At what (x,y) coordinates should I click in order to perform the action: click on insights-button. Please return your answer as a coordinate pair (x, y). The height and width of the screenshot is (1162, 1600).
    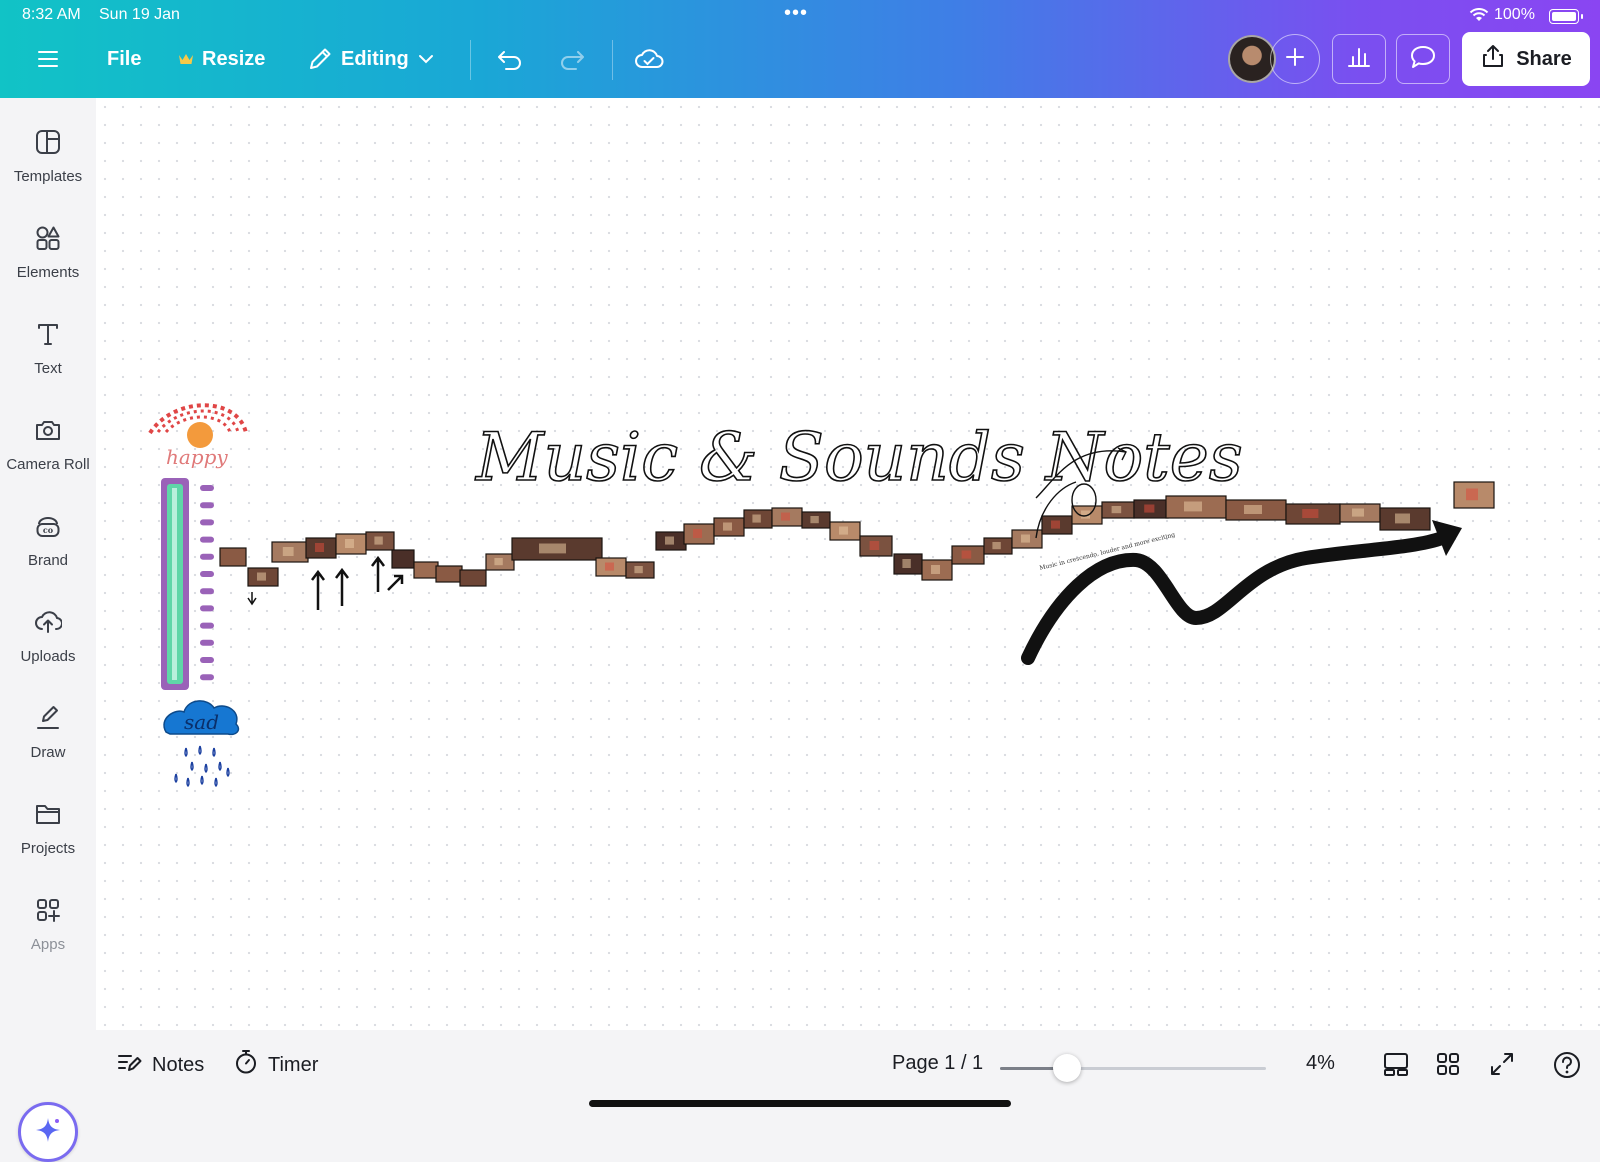
    Looking at the image, I should click on (1359, 59).